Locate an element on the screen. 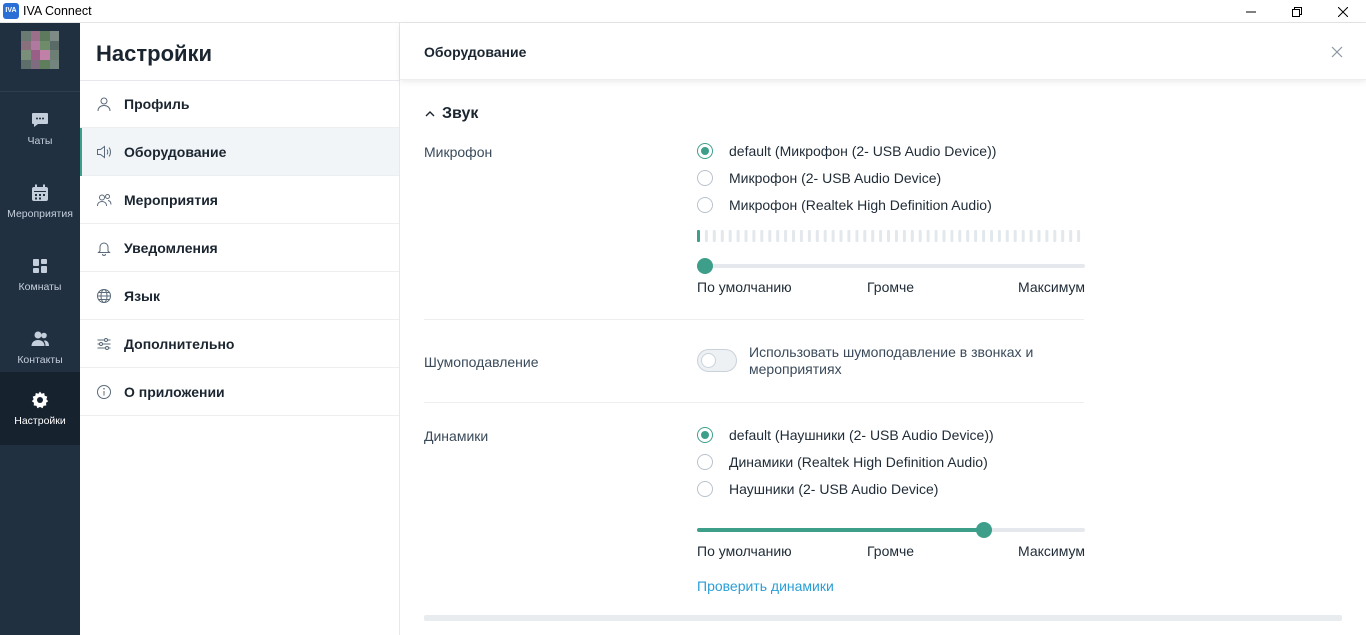 The image size is (1366, 635). window-close-icon is located at coordinates (1343, 11).